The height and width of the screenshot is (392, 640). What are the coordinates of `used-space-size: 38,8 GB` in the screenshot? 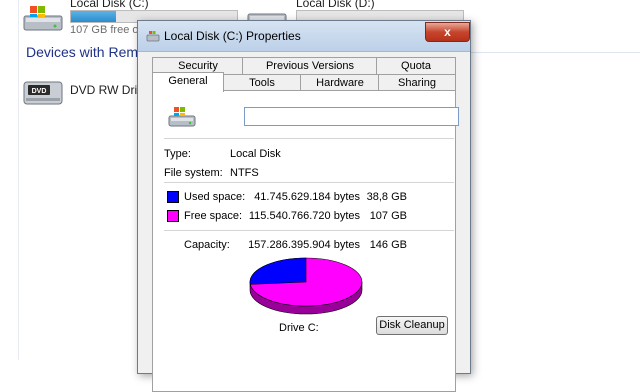 It's located at (386, 197).